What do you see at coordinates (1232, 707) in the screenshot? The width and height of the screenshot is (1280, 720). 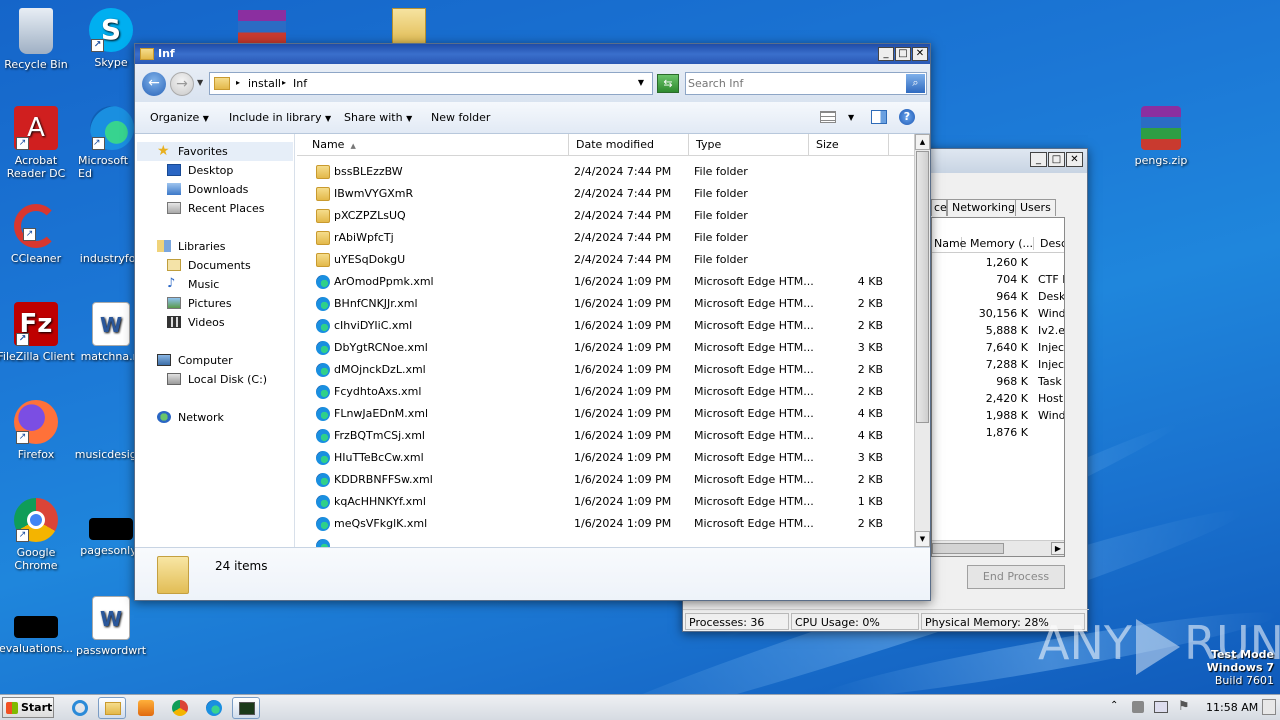 I see `clock: 11:58 AM` at bounding box center [1232, 707].